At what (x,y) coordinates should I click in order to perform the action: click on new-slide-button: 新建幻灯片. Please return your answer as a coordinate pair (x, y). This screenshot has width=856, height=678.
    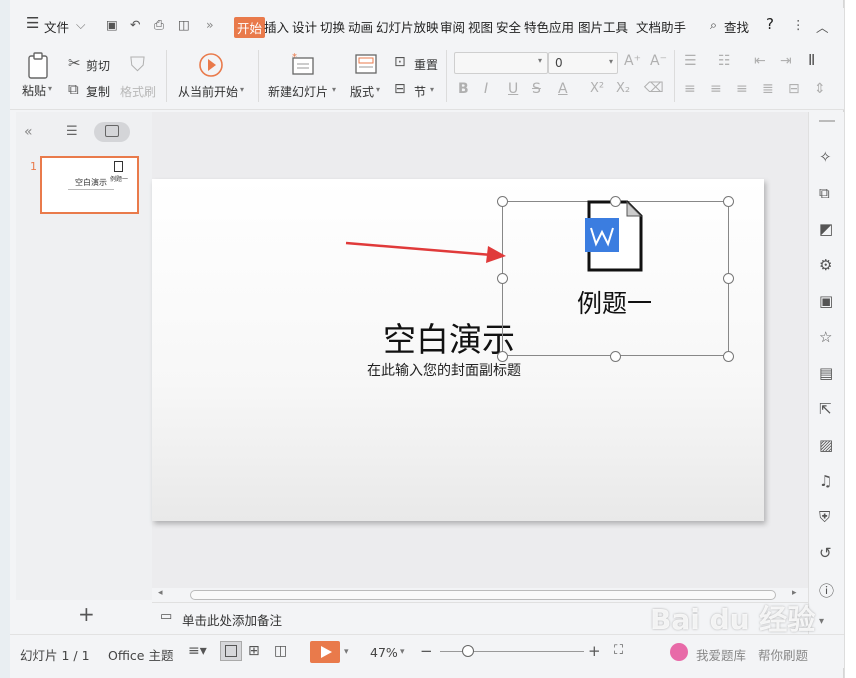
    Looking at the image, I should click on (298, 91).